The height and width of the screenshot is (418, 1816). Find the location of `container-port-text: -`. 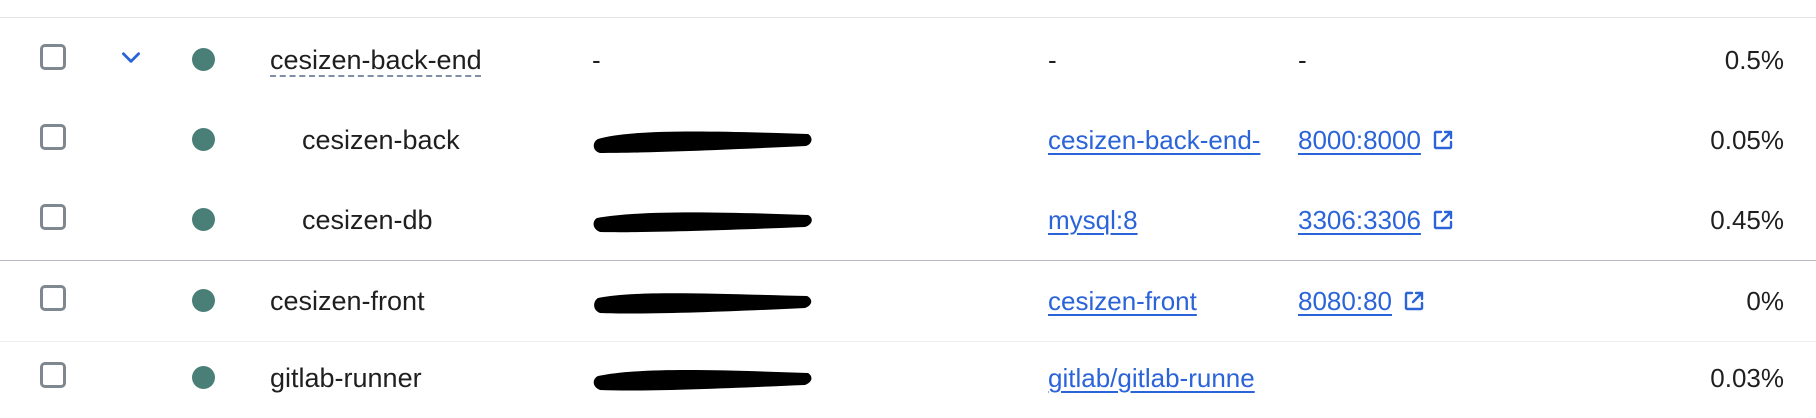

container-port-text: - is located at coordinates (1302, 59).